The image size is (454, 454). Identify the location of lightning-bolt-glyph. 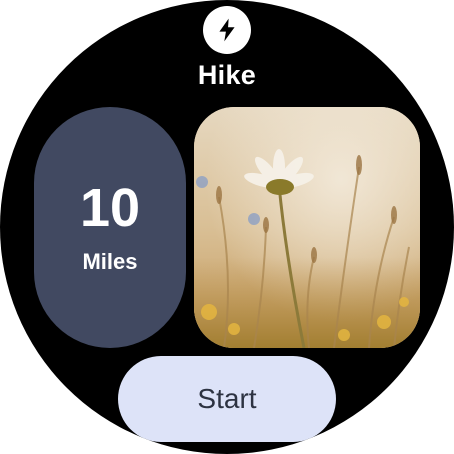
(227, 30).